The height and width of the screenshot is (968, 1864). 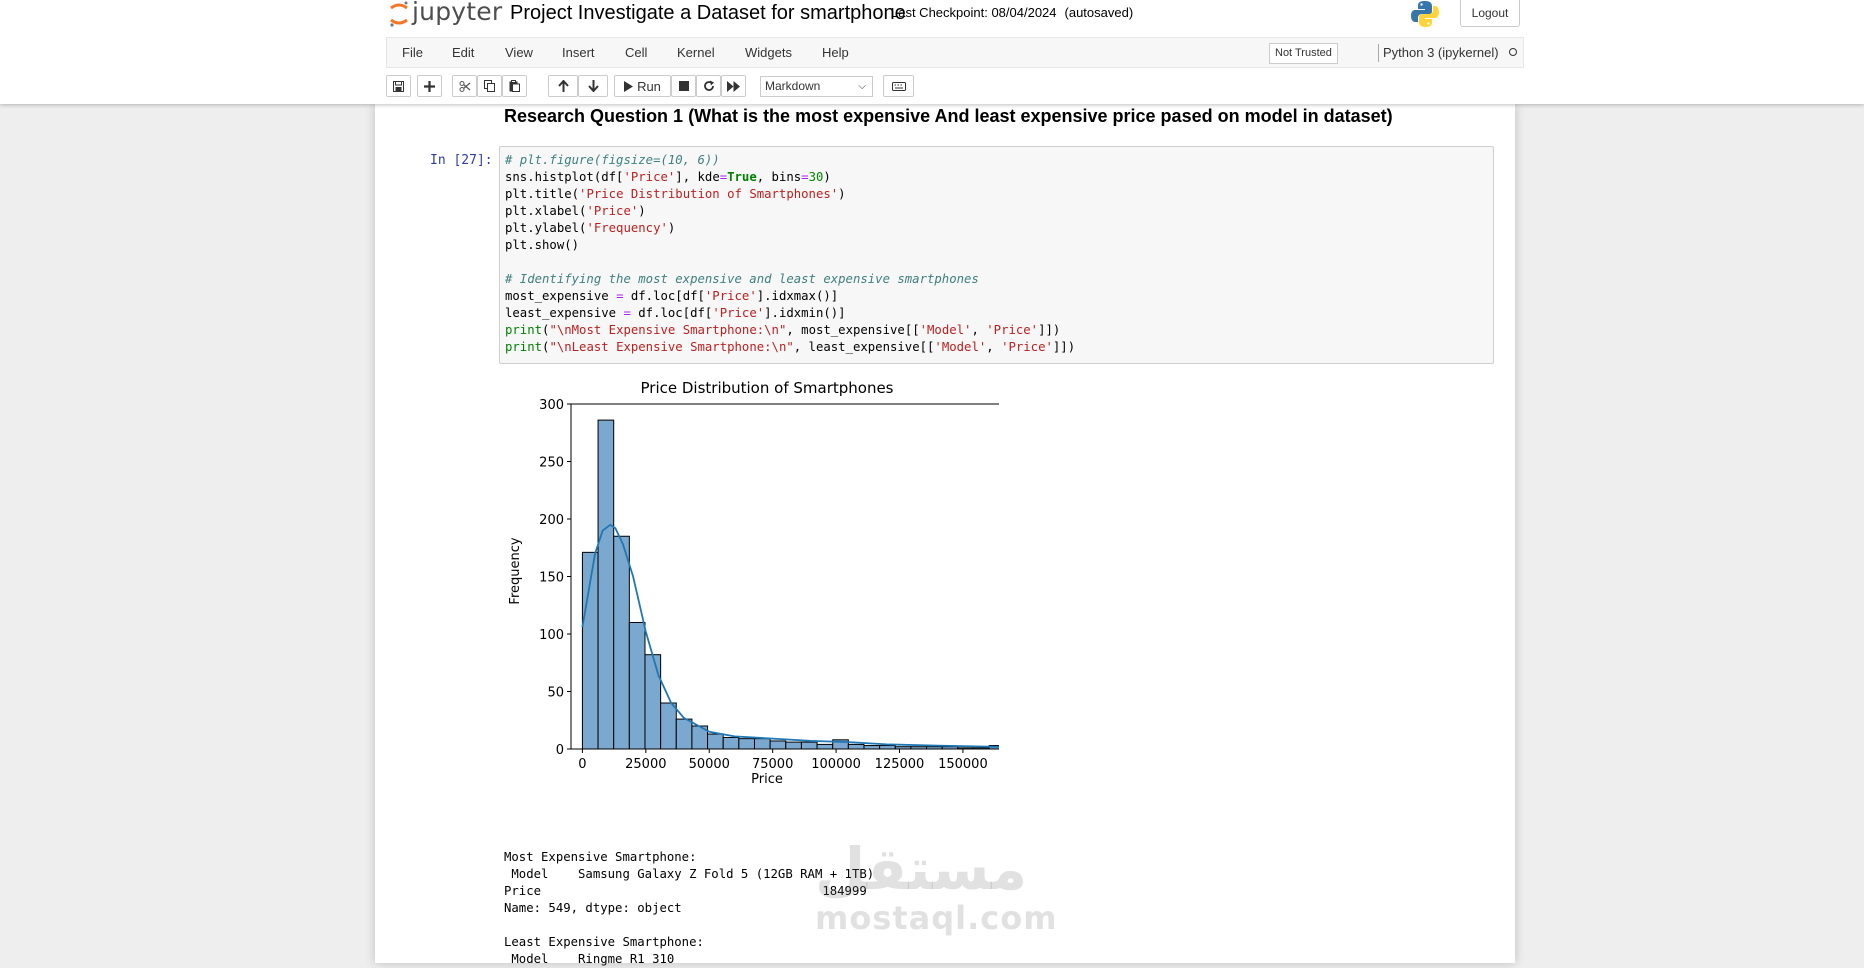 I want to click on menu-edit: Edit, so click(x=463, y=52).